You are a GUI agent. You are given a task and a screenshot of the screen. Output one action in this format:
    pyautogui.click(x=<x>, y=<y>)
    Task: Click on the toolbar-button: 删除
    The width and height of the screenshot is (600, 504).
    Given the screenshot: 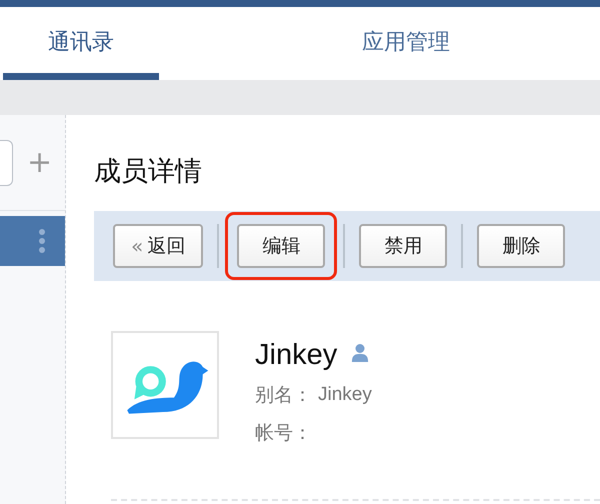 What is the action you would take?
    pyautogui.click(x=521, y=246)
    